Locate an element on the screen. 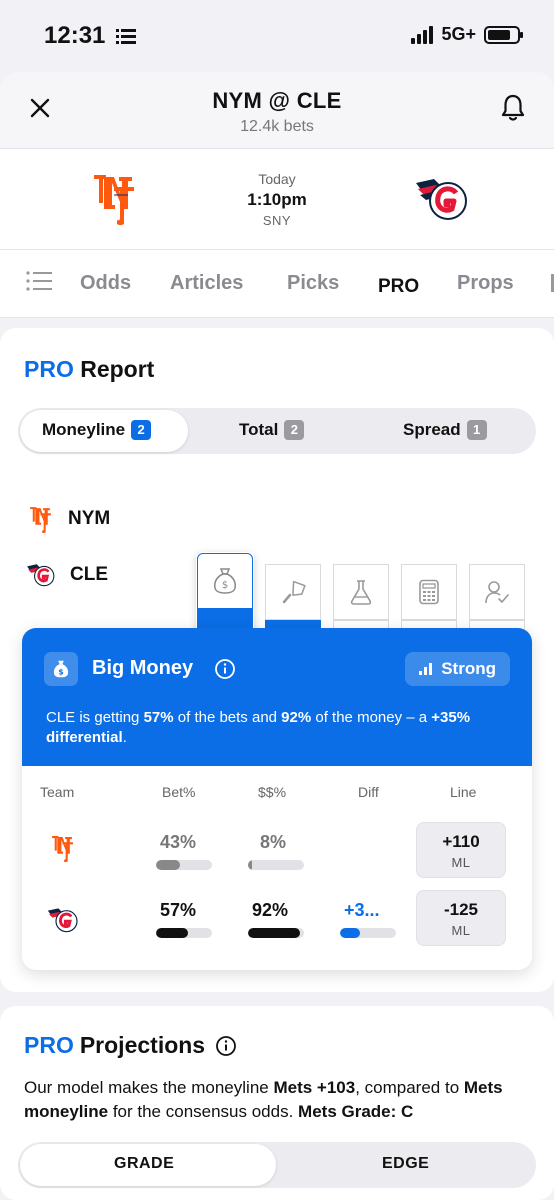 The image size is (554, 1200). status-time: 12:31 is located at coordinates (75, 35).